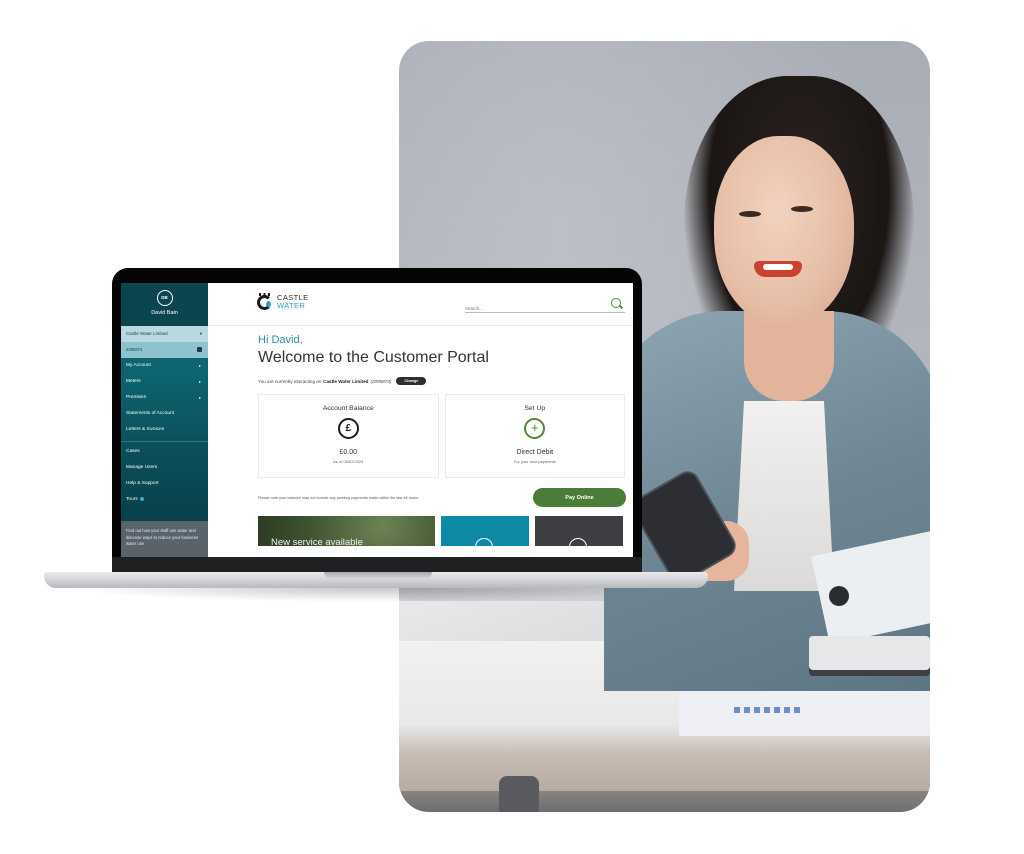 This screenshot has width=1024, height=854. Describe the element at coordinates (411, 381) in the screenshot. I see `change-account-button: Change` at that location.